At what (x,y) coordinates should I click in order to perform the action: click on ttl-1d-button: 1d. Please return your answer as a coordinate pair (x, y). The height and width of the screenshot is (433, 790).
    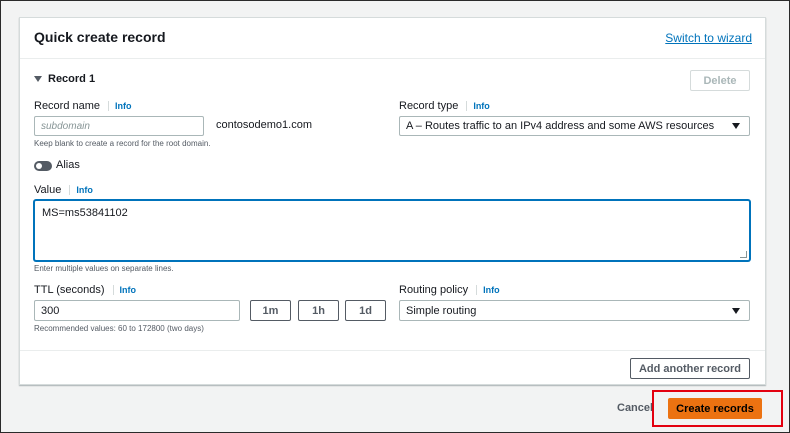
    Looking at the image, I should click on (365, 310).